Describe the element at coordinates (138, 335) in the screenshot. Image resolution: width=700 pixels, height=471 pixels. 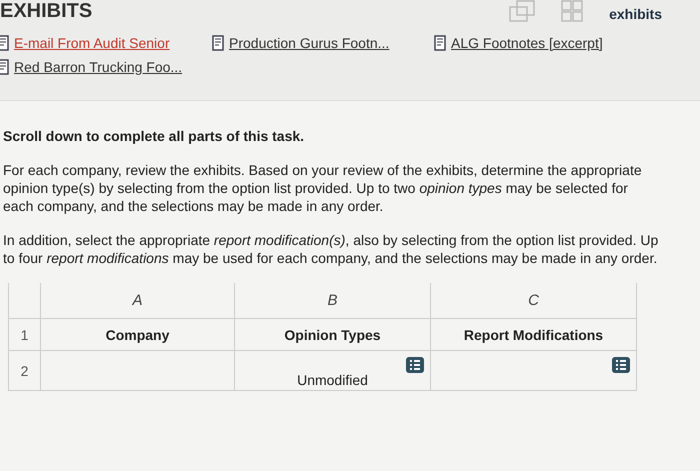
I see `table-cell: Company` at that location.